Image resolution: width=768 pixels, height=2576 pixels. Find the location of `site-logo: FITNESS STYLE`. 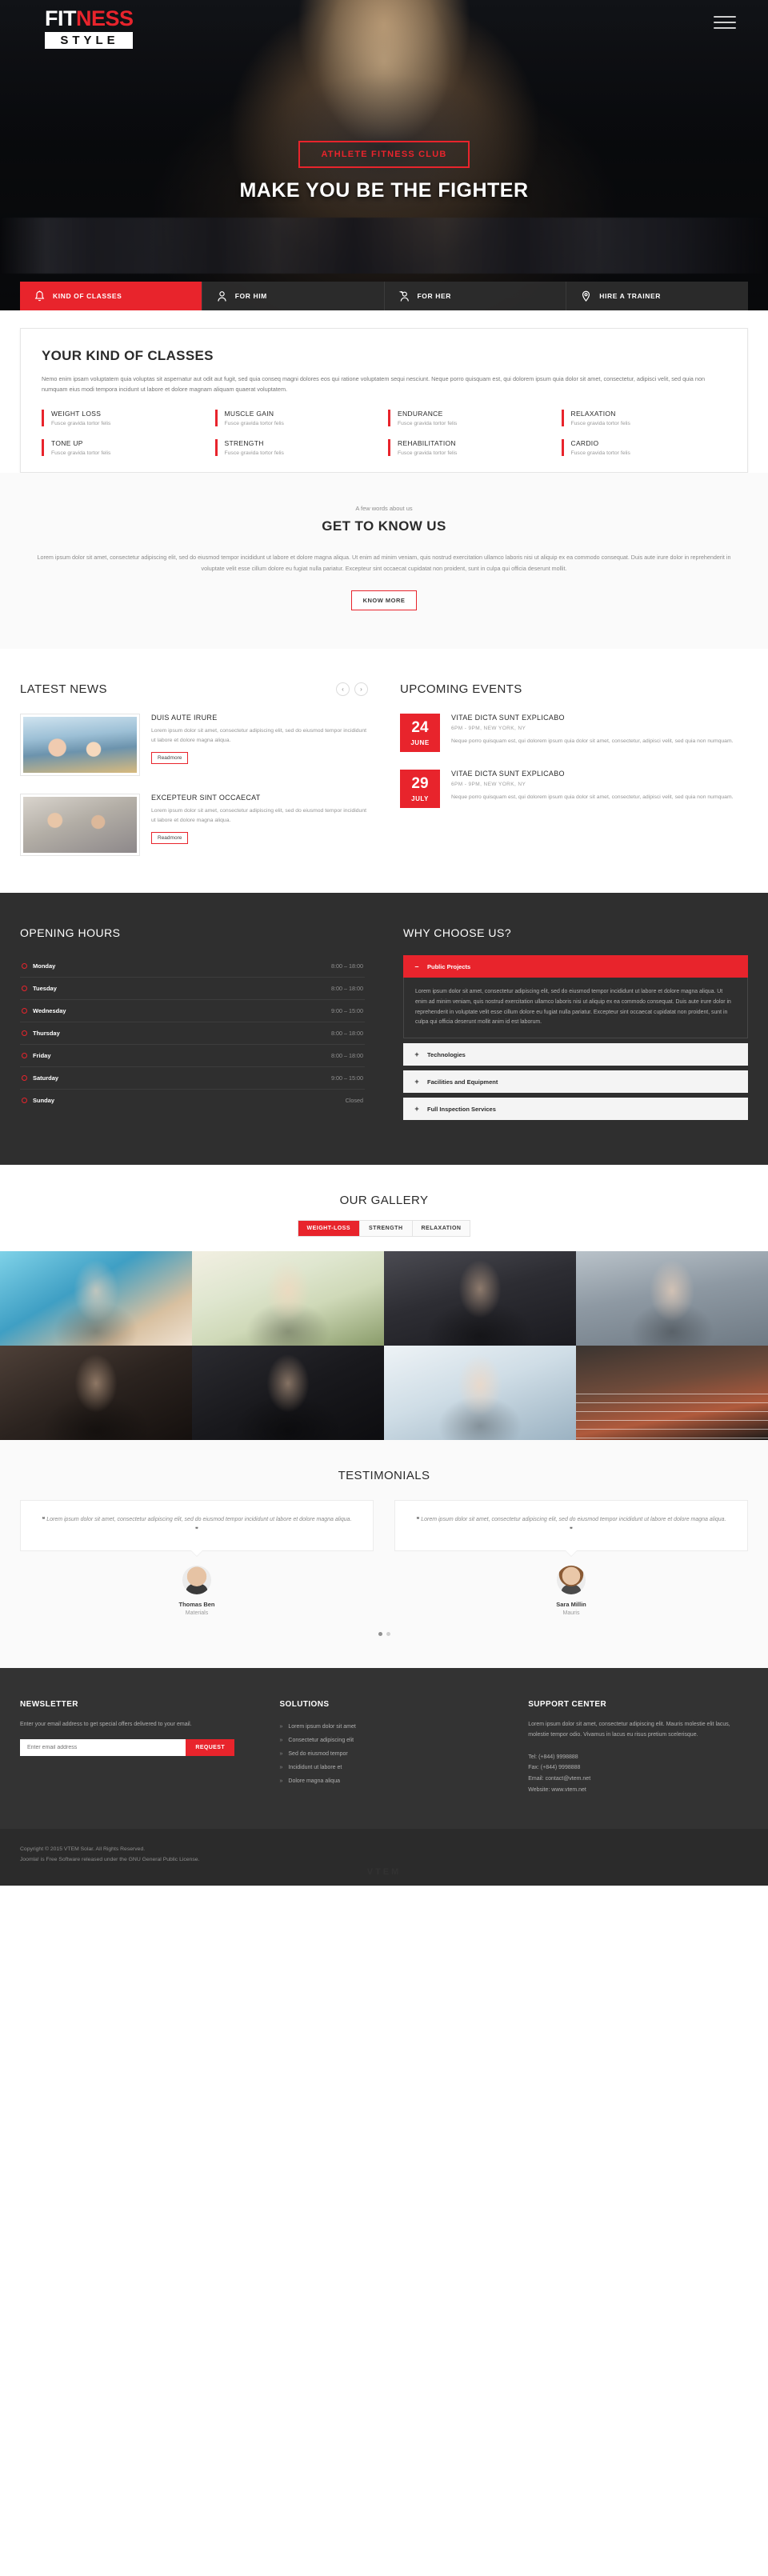

site-logo: FITNESS STYLE is located at coordinates (89, 28).